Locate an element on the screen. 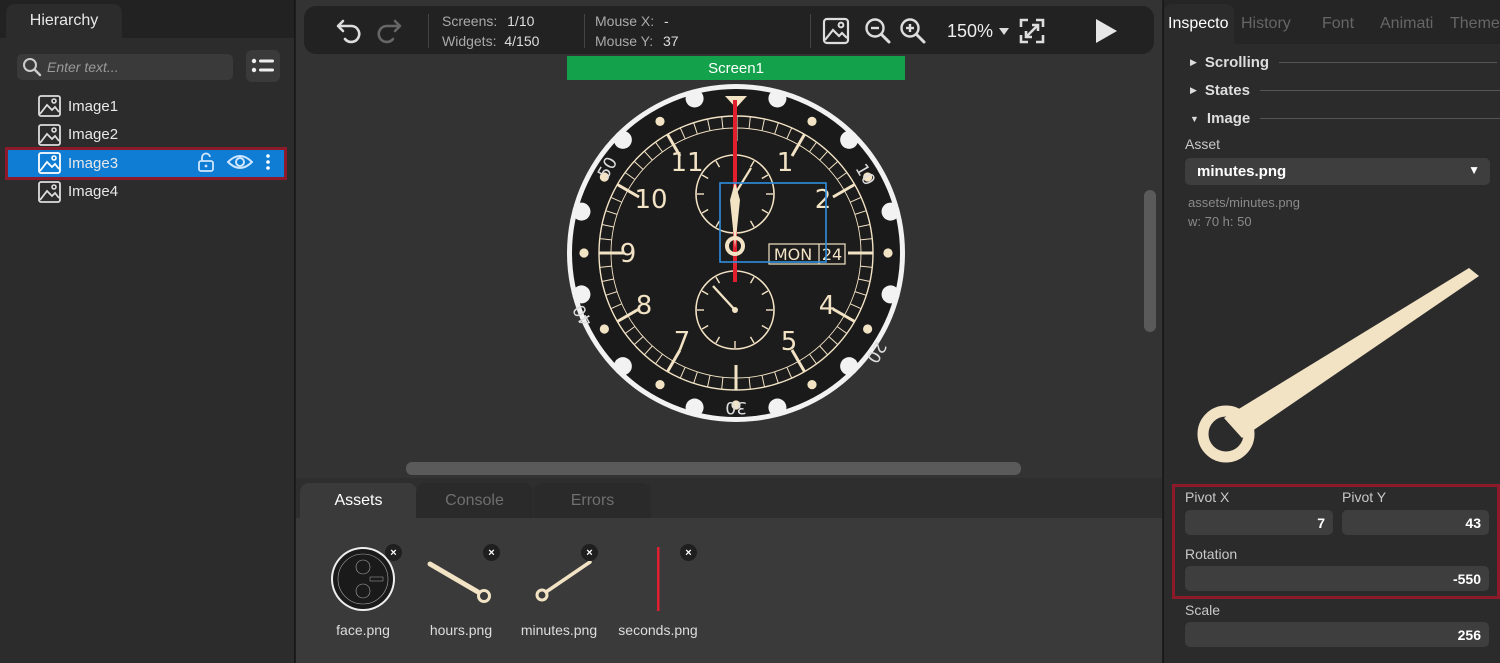  fit-screen-button is located at coordinates (1032, 31).